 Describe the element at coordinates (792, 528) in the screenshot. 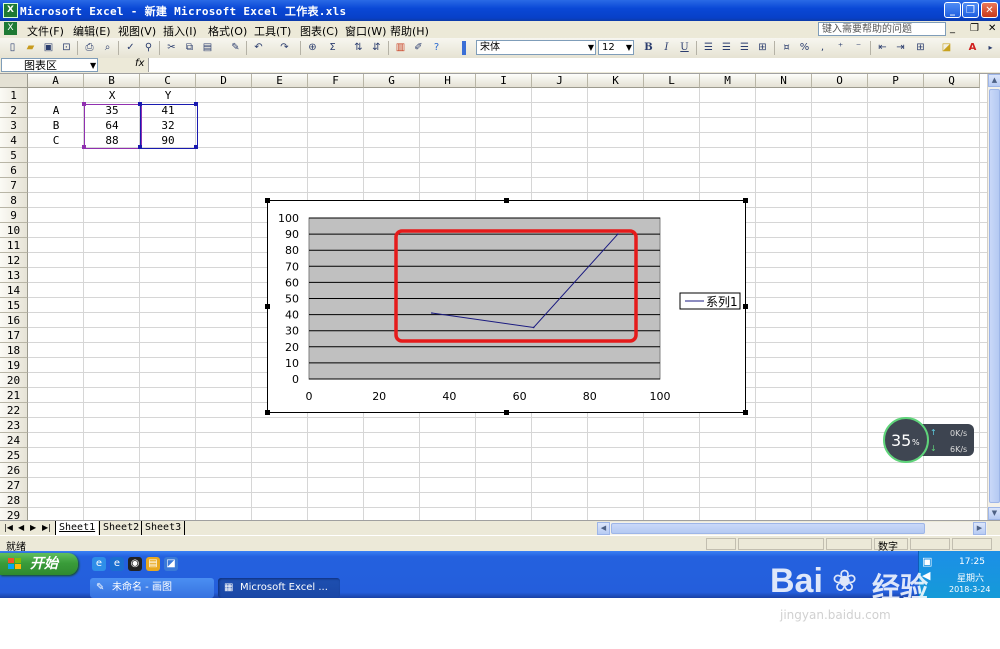

I see `horizontal-scrollbar: ◀ ▶` at that location.